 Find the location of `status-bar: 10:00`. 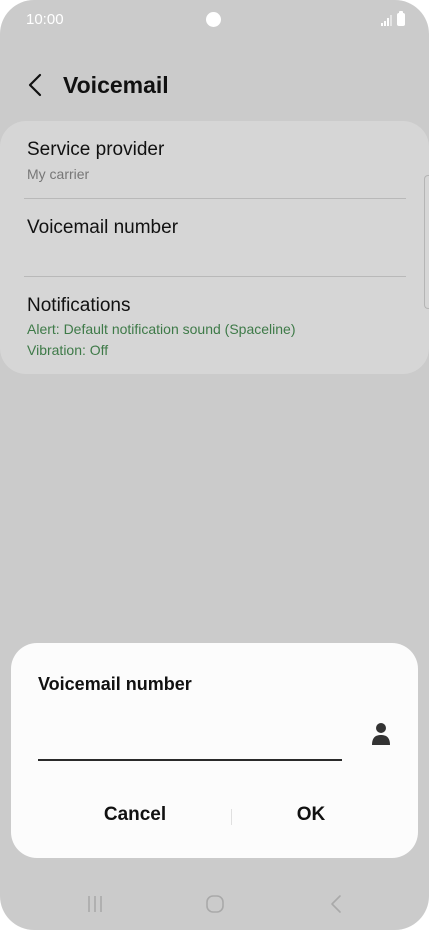

status-bar: 10:00 is located at coordinates (214, 20).